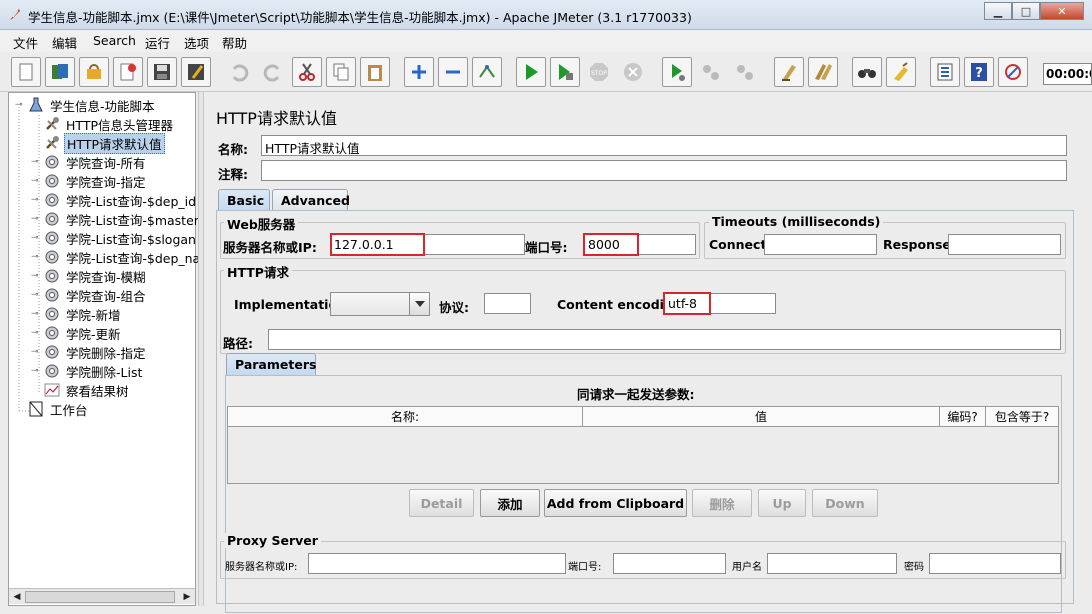 The width and height of the screenshot is (1092, 614). I want to click on tree-item: HTTP信息头管理器, so click(103, 124).